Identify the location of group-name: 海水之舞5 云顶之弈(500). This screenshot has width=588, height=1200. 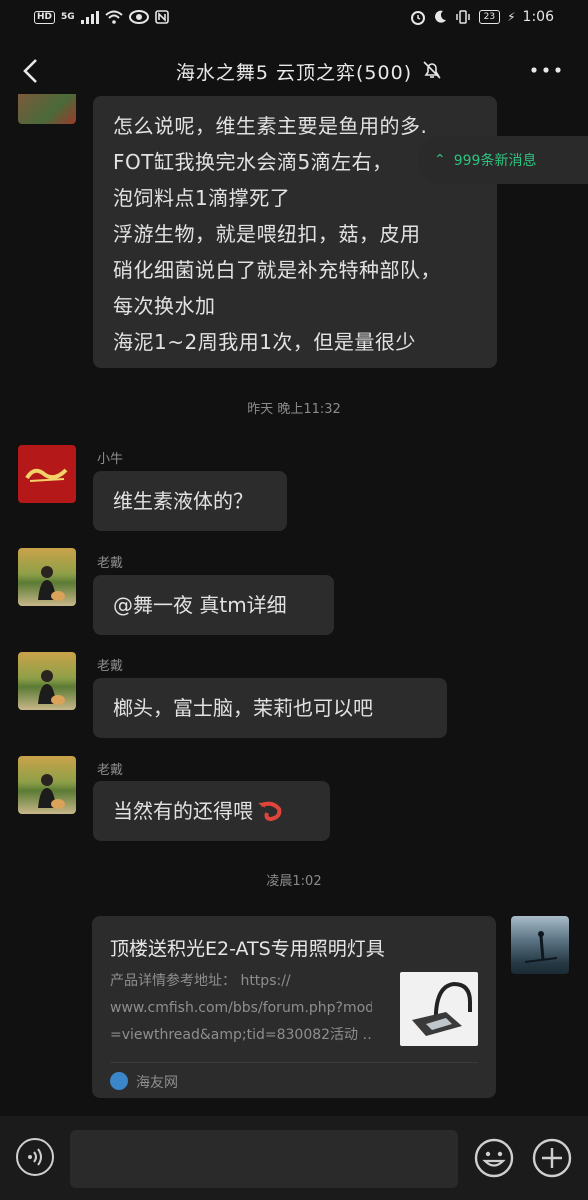
(294, 73).